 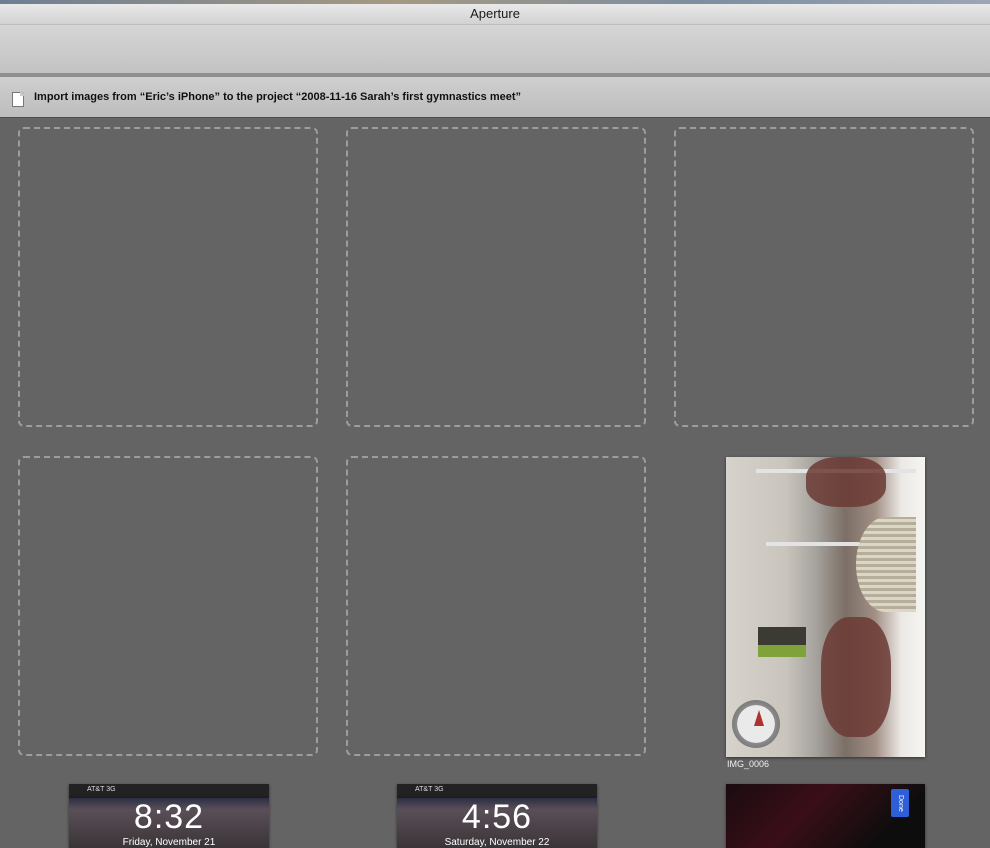 What do you see at coordinates (756, 724) in the screenshot?
I see `compass-icon` at bounding box center [756, 724].